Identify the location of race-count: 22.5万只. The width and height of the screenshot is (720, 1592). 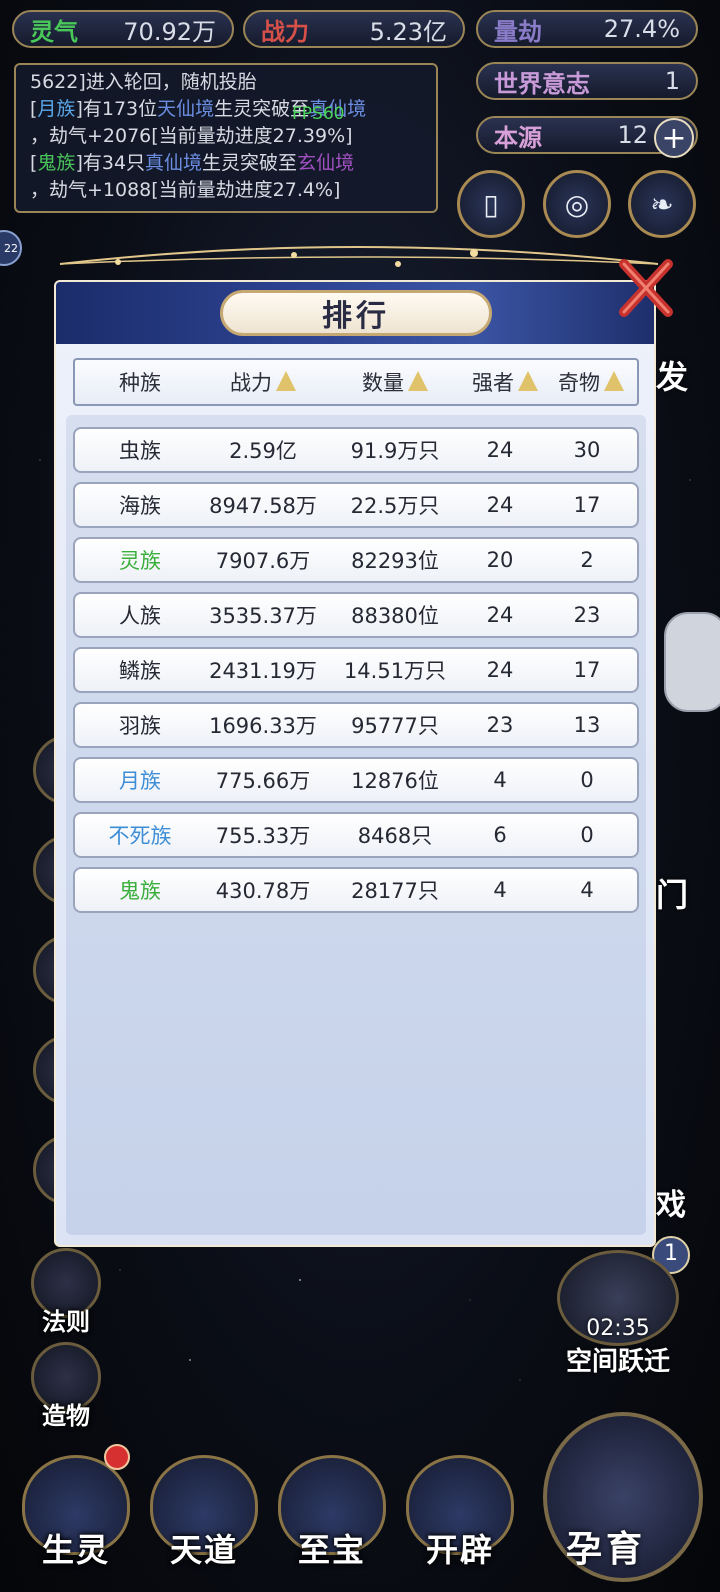
(395, 506).